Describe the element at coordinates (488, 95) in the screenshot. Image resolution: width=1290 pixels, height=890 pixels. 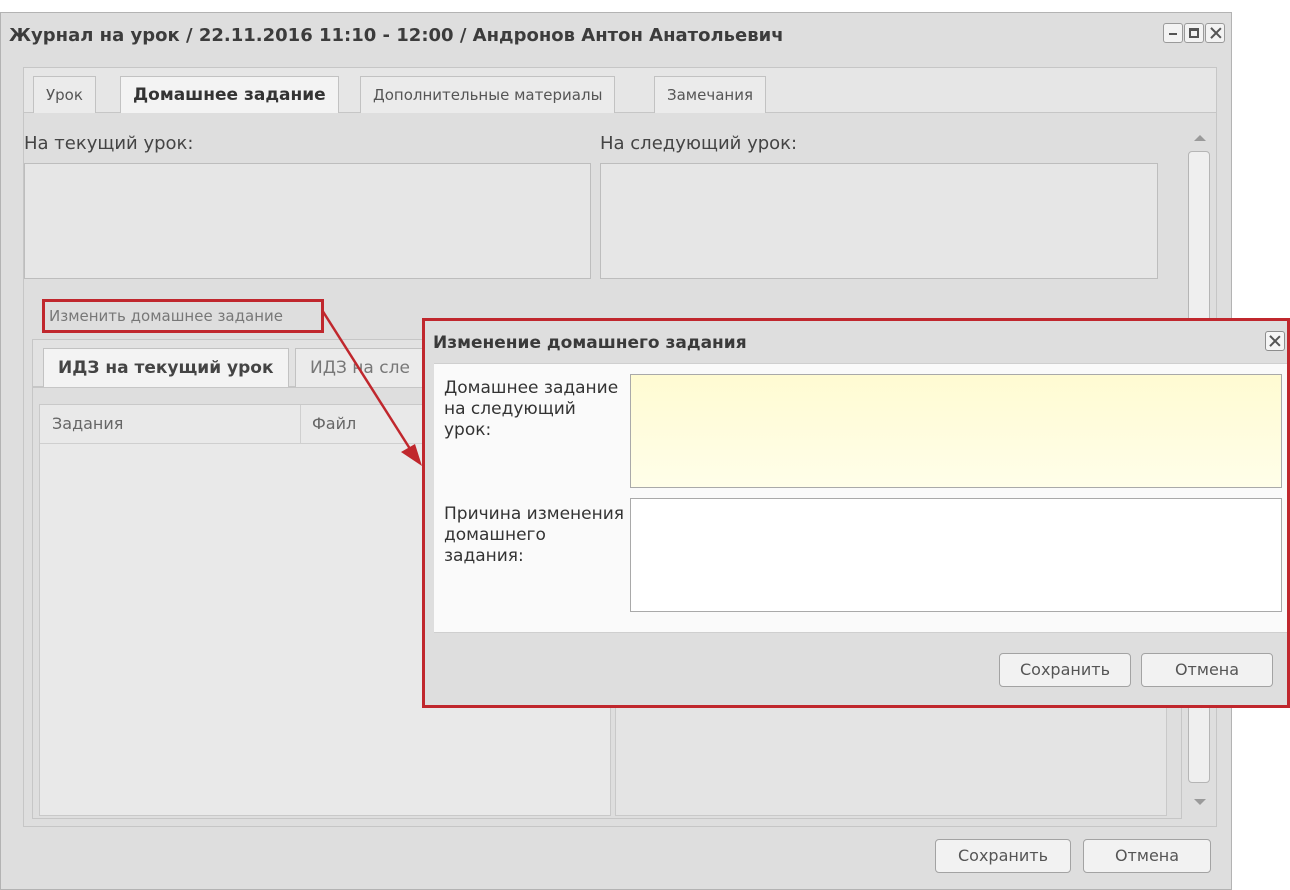
I see `tab-additional-materials: Дополнительные материалы` at that location.